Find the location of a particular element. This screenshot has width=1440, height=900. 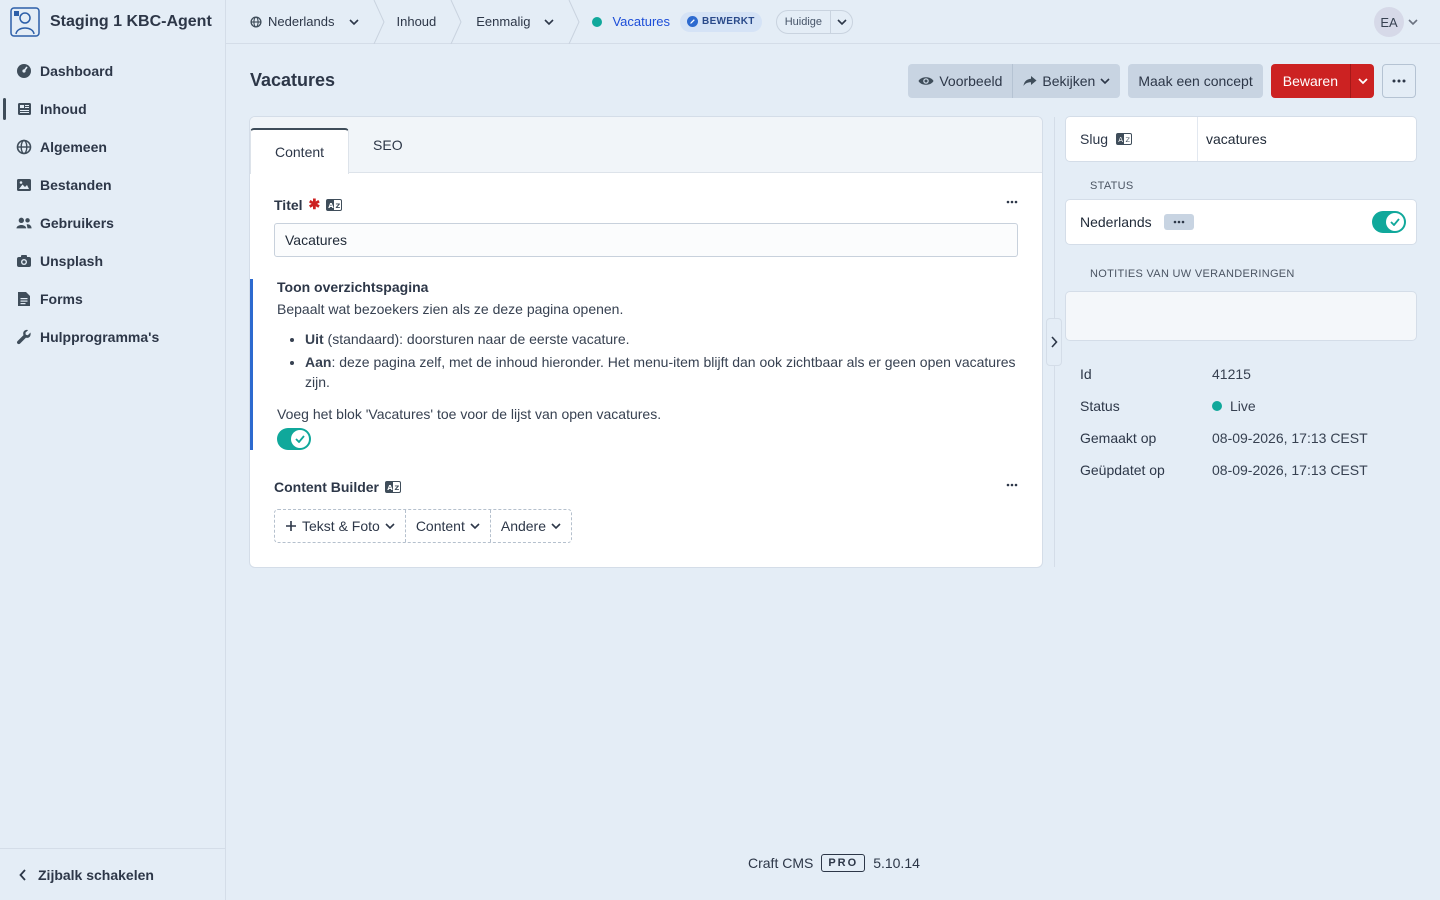

meta-value-wrapper: Live is located at coordinates (1234, 406).